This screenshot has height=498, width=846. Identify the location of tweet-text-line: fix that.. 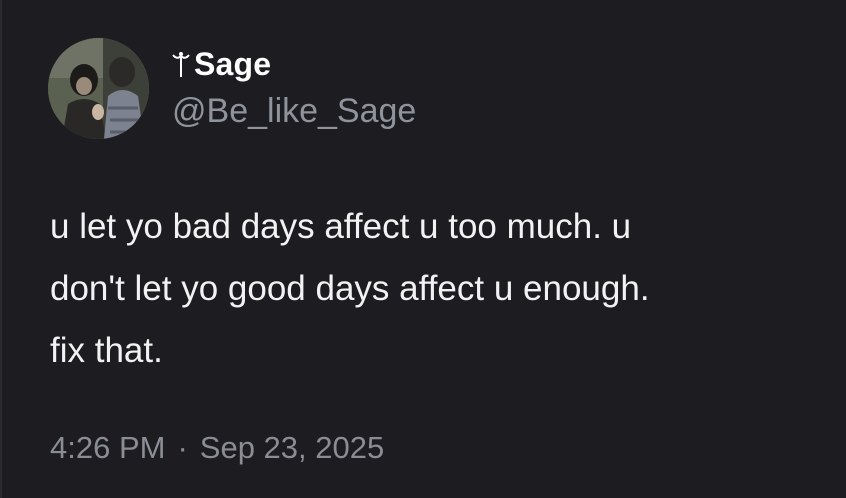
(106, 350).